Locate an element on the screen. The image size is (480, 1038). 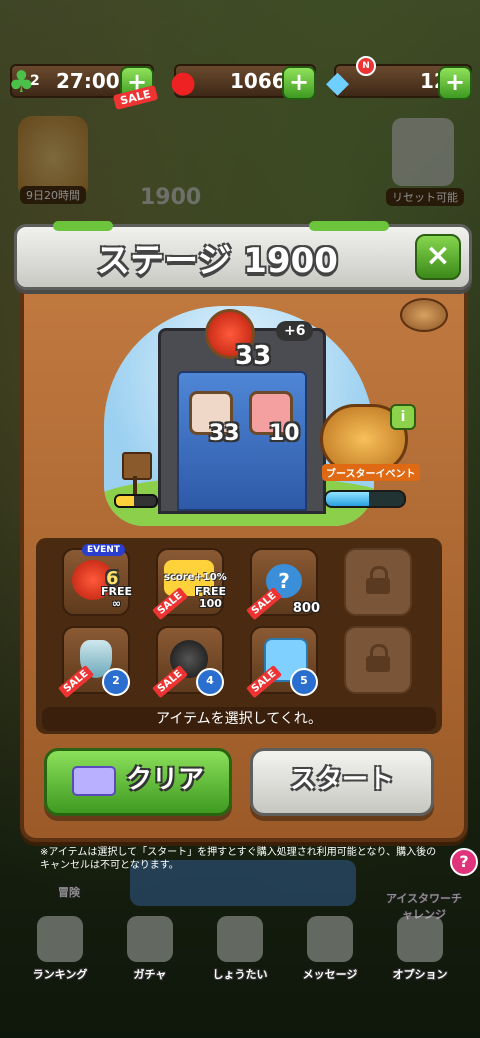
gacha-icon is located at coordinates (150, 939).